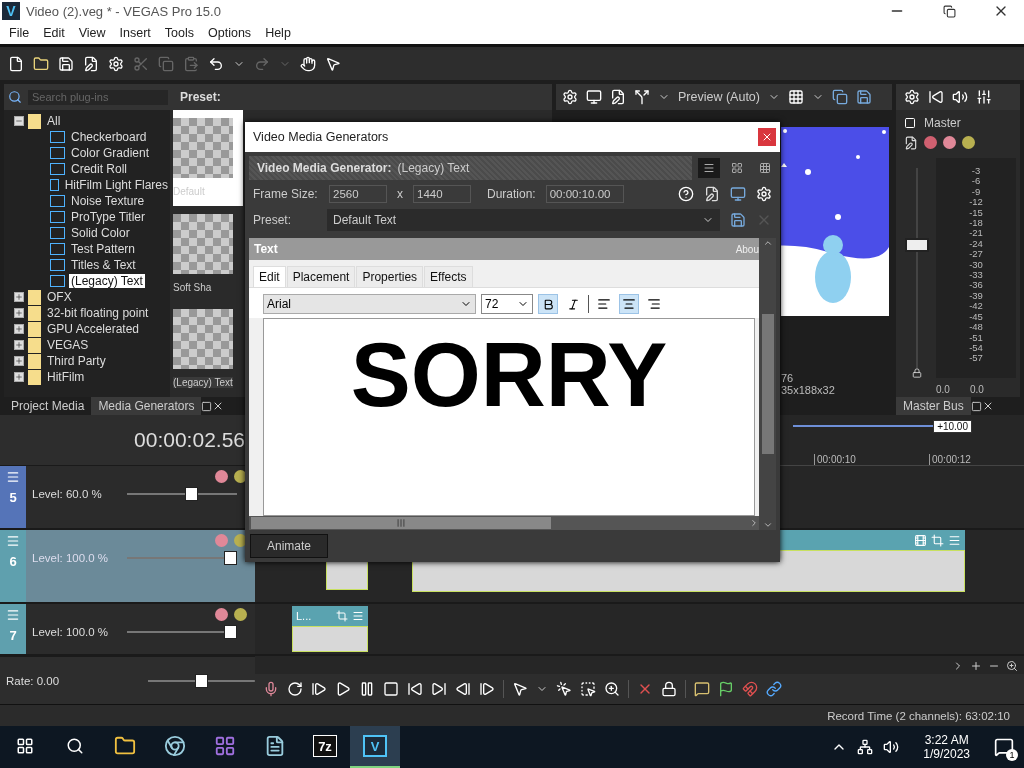 Image resolution: width=1024 pixels, height=768 pixels. Describe the element at coordinates (230, 33) in the screenshot. I see `menu-item: Options` at that location.